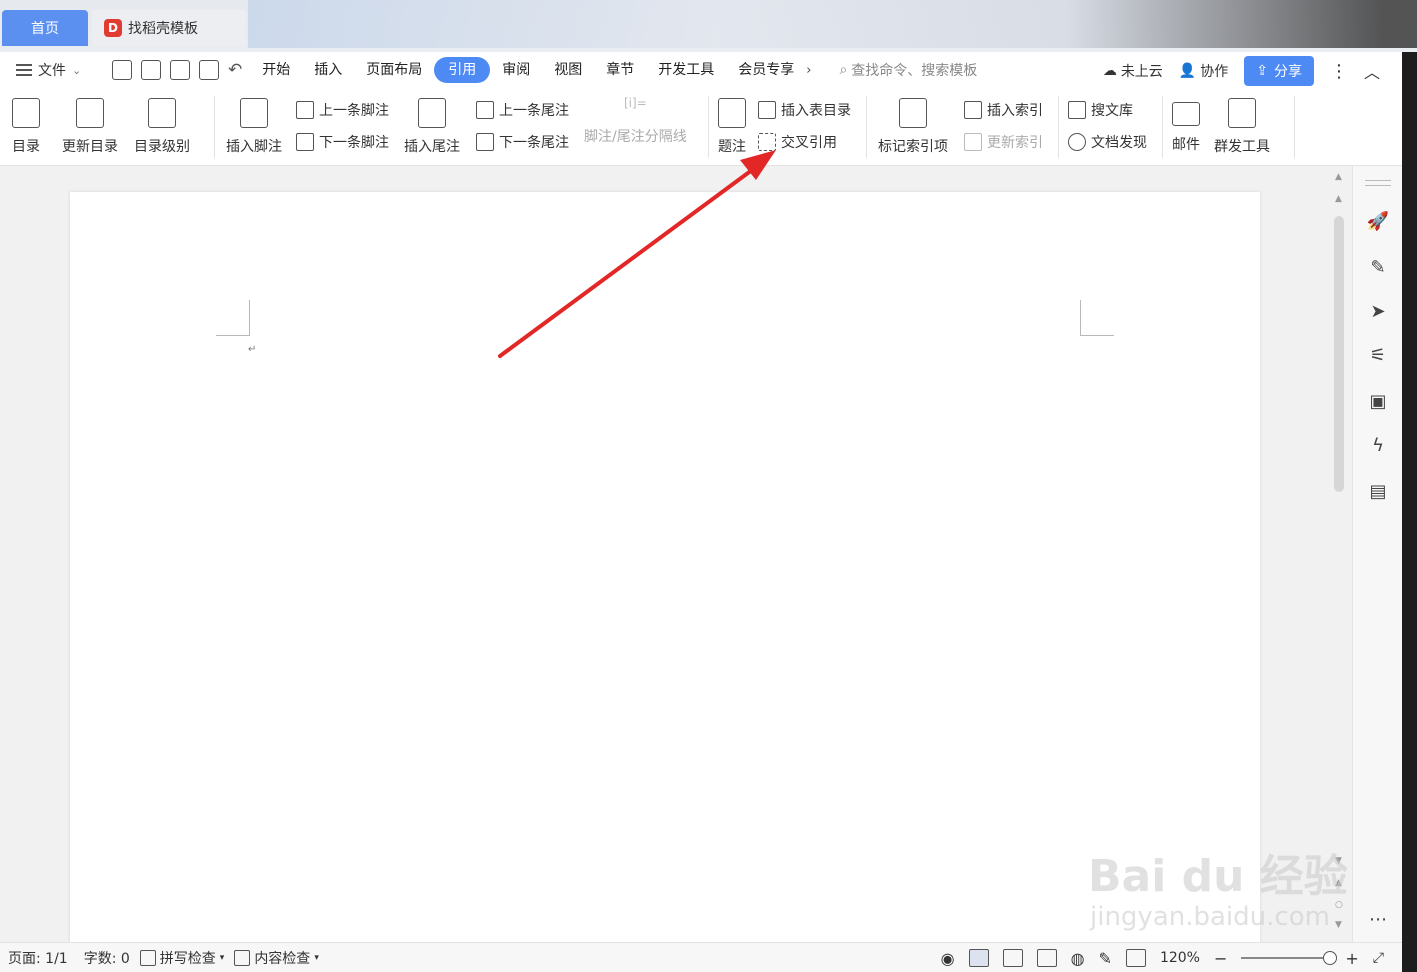 The image size is (1417, 972). I want to click on doc-discover-label: 文档发现, so click(1119, 143).